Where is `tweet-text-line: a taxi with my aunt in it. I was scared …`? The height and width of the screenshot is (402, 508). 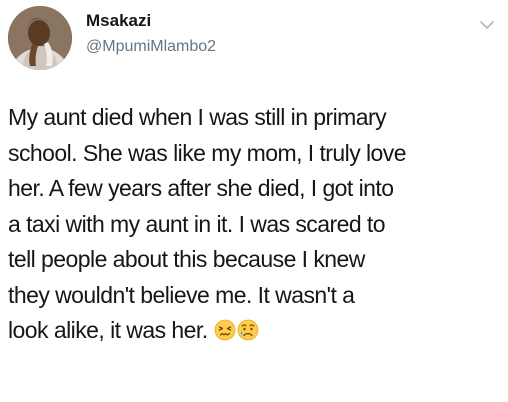
tweet-text-line: a taxi with my aunt in it. I was scared … is located at coordinates (197, 223).